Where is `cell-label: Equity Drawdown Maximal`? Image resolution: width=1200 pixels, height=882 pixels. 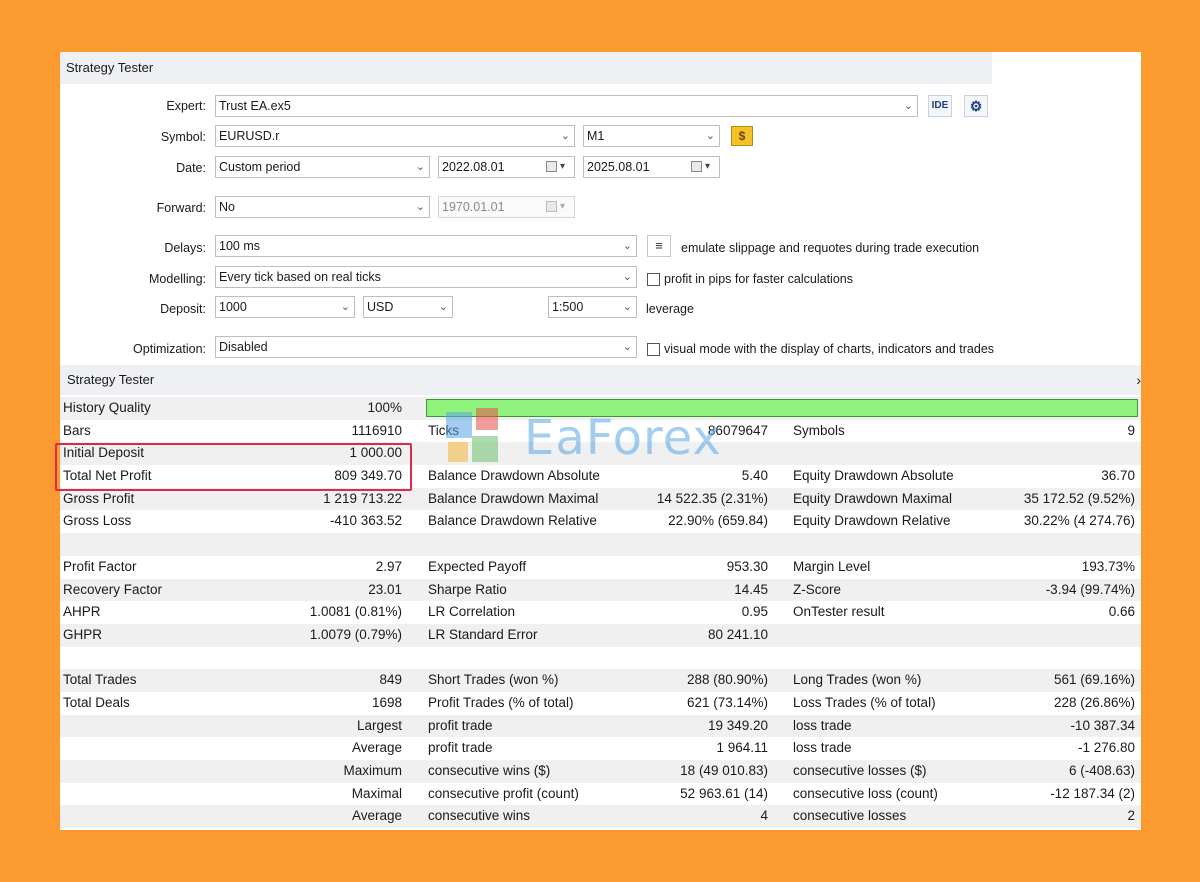
cell-label: Equity Drawdown Maximal is located at coordinates (873, 498).